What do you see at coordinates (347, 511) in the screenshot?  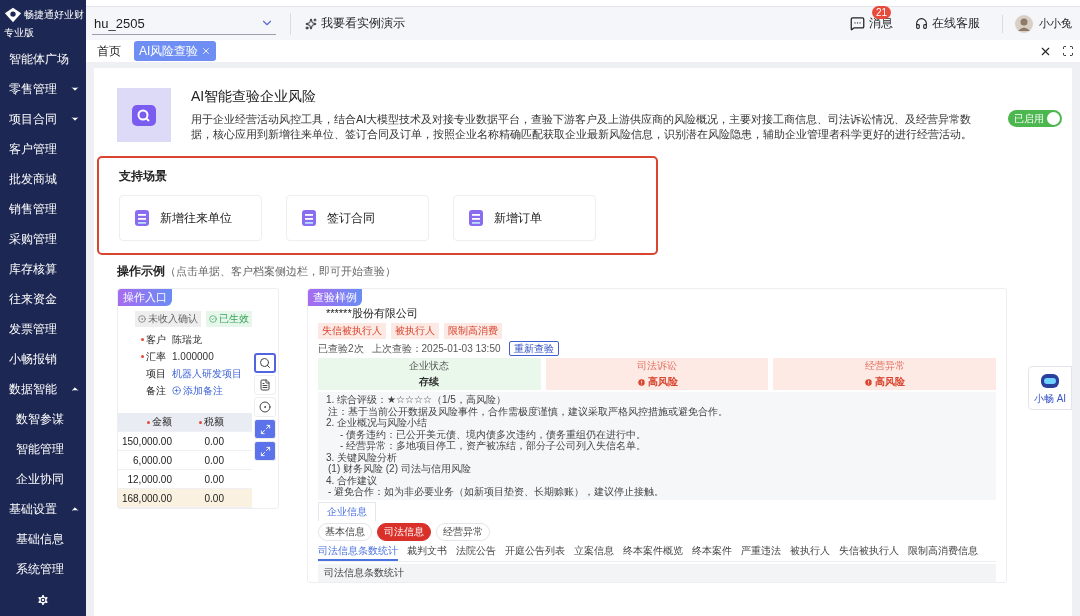 I see `info-tab: 企业信息` at bounding box center [347, 511].